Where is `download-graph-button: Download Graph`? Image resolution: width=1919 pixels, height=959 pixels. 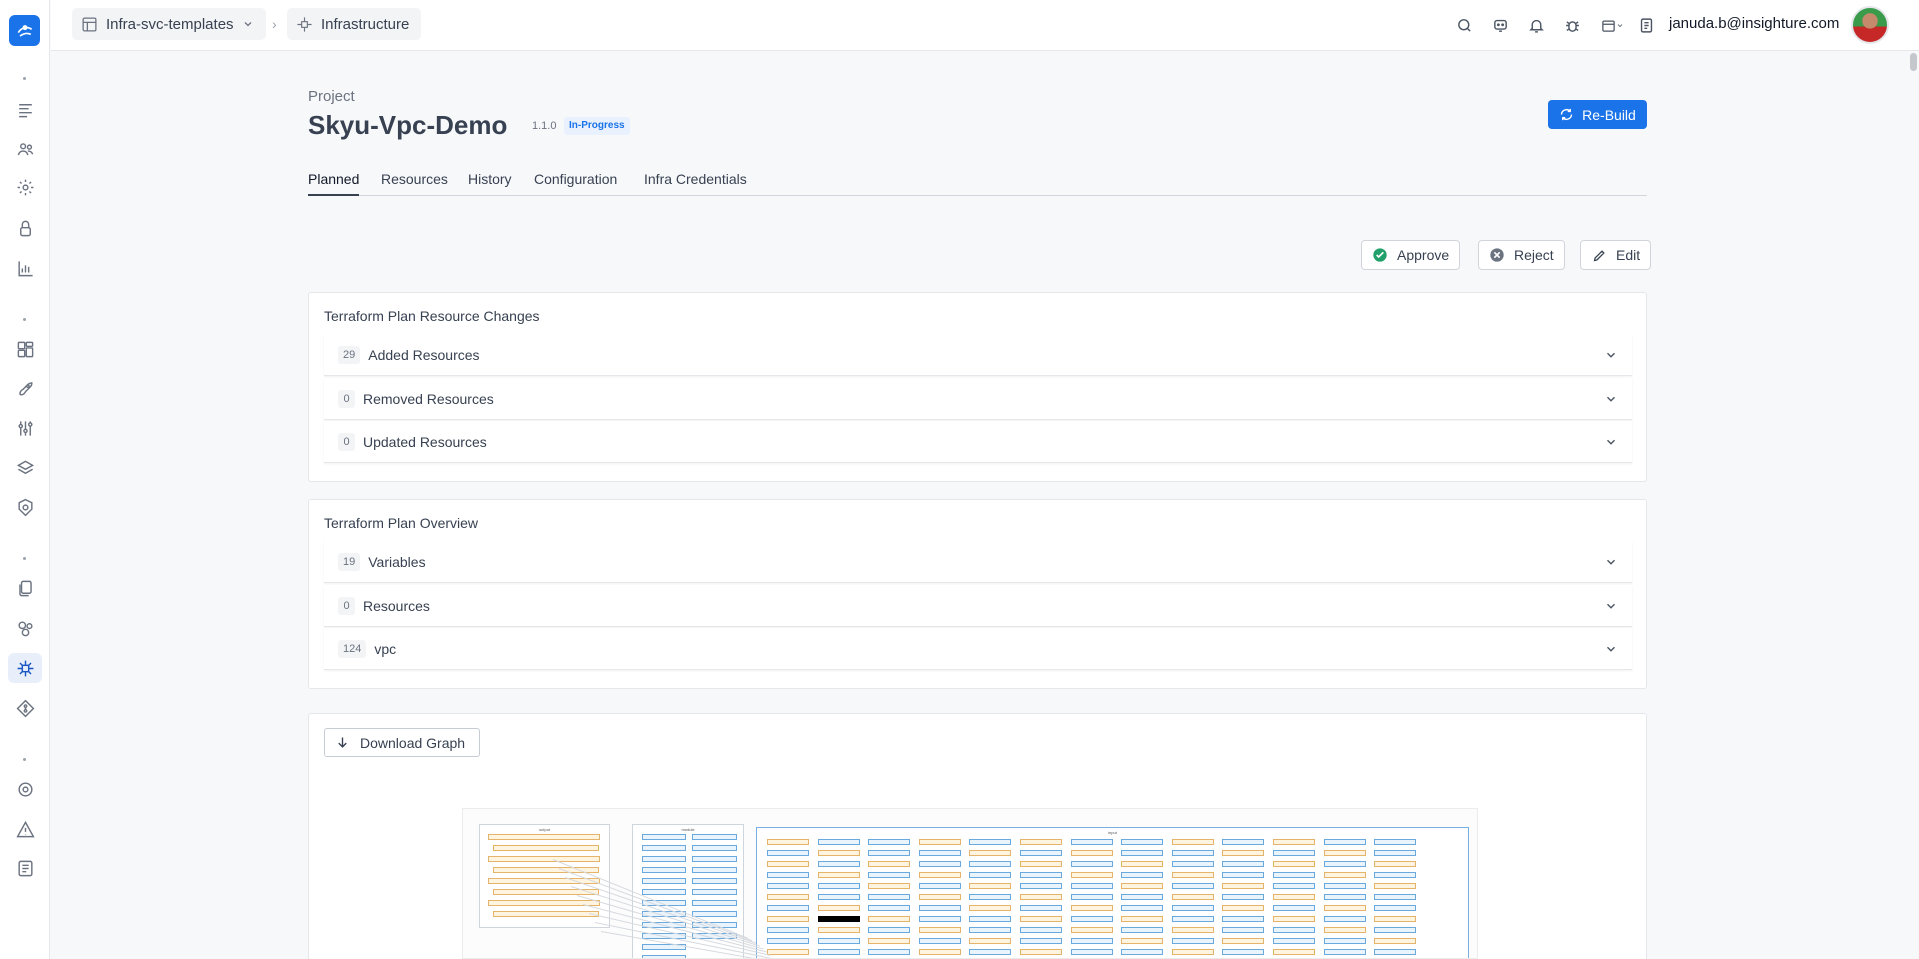 download-graph-button: Download Graph is located at coordinates (402, 742).